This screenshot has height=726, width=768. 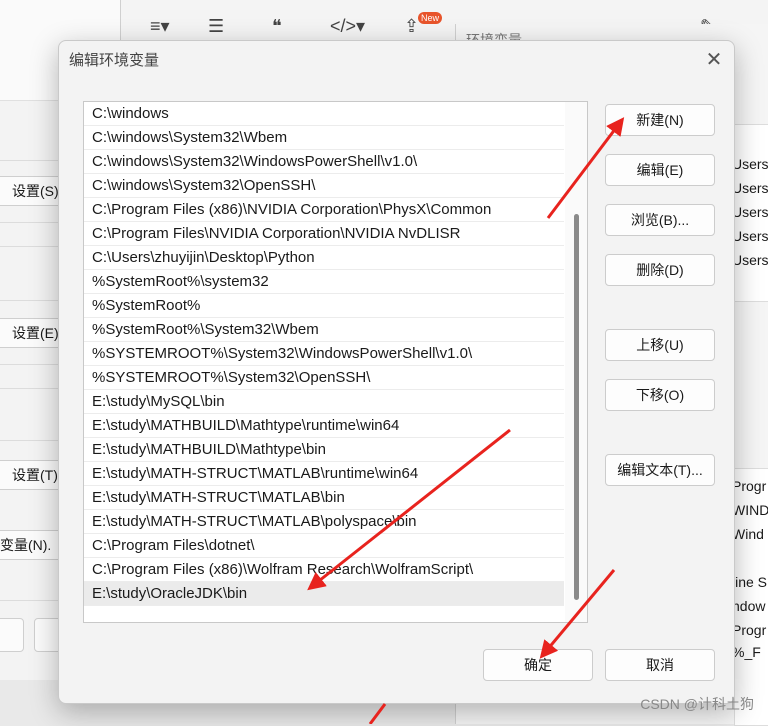 What do you see at coordinates (660, 170) in the screenshot?
I see `edit-button: 编辑(E)` at bounding box center [660, 170].